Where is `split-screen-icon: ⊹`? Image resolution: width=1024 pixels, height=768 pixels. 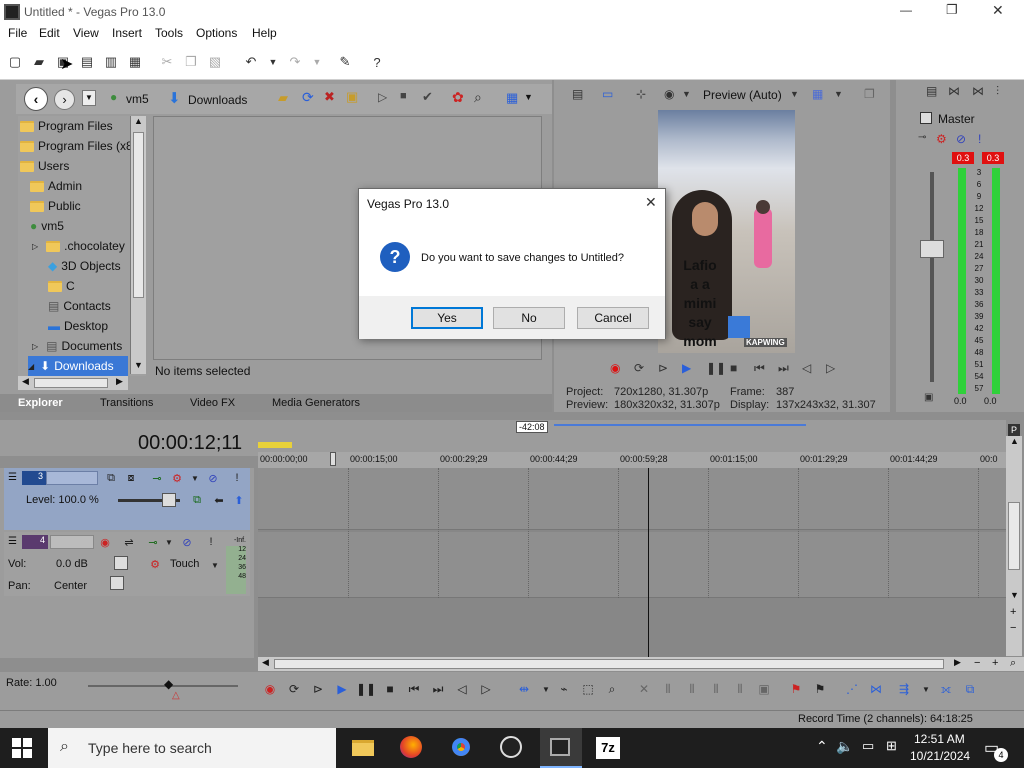
split-screen-icon: ⊹ is located at coordinates (641, 94).